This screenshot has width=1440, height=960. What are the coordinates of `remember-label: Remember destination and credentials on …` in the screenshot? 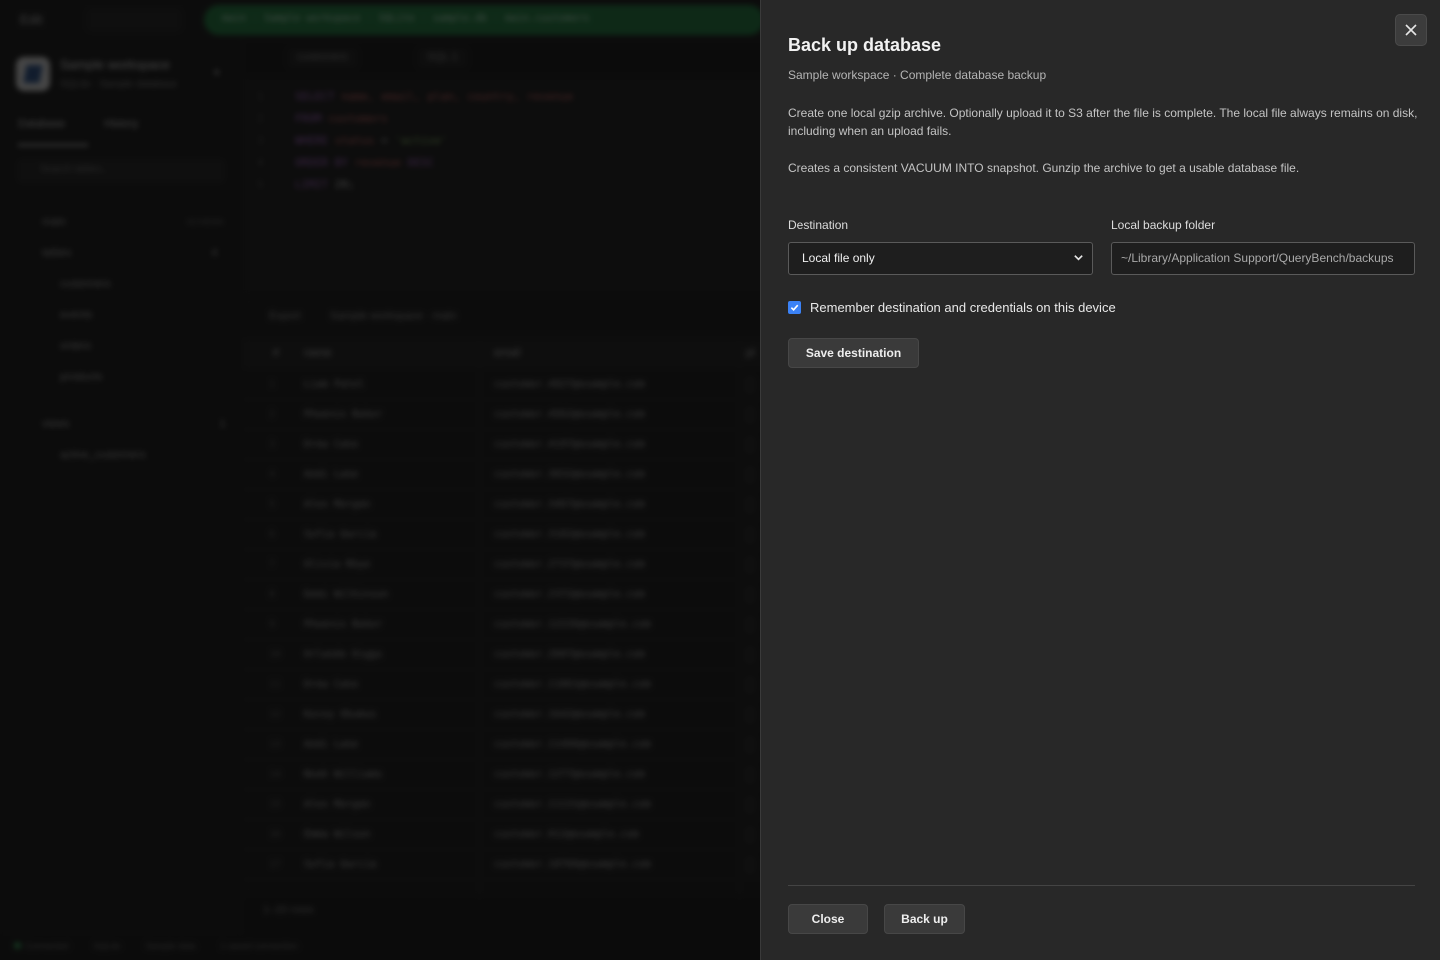 It's located at (963, 307).